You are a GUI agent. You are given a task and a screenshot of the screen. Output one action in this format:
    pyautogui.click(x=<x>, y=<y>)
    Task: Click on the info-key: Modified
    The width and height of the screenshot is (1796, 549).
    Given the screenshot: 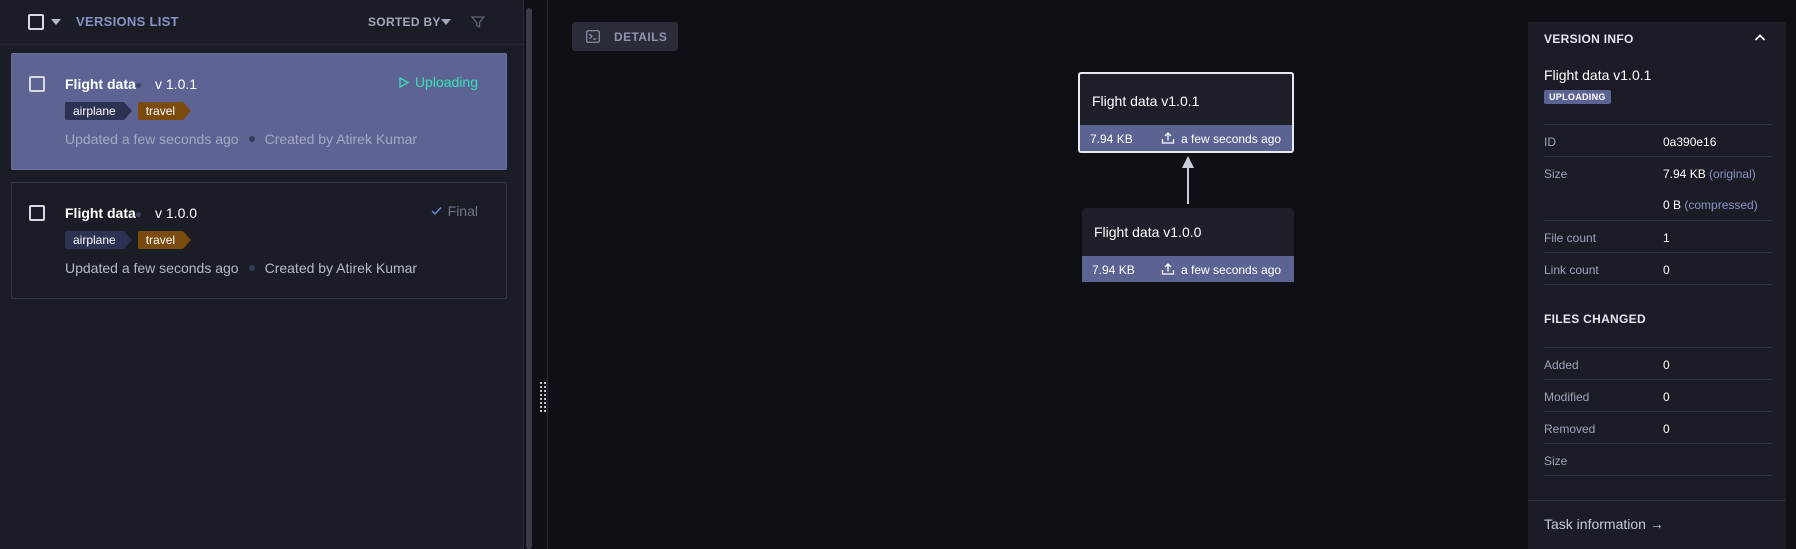 What is the action you would take?
    pyautogui.click(x=1567, y=397)
    